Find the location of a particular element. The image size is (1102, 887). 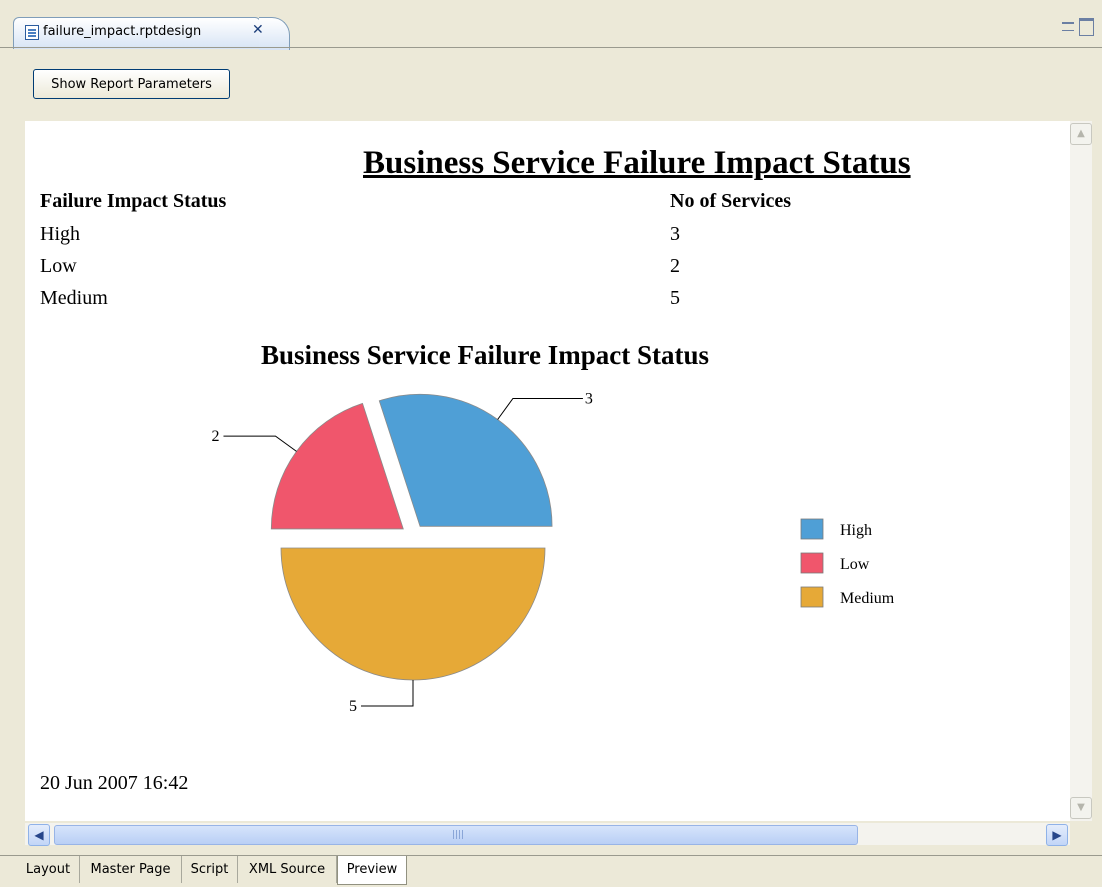

horizontal-scroll-thumb is located at coordinates (456, 835).